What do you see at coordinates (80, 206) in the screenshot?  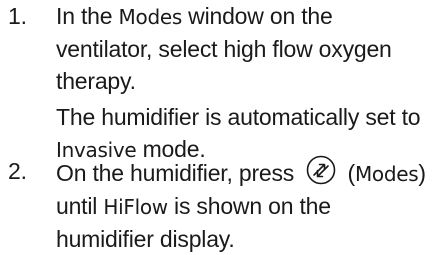 I see `step-text: until` at bounding box center [80, 206].